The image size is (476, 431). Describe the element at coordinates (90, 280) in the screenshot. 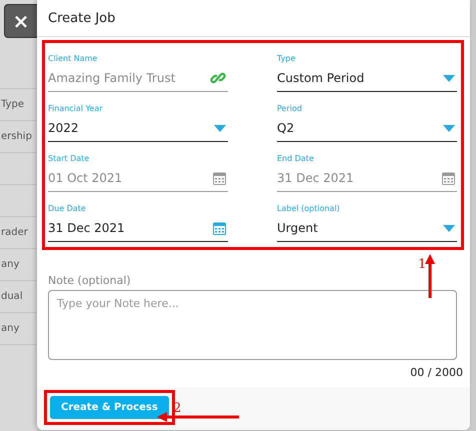

I see `note-label: Note (optional)` at that location.